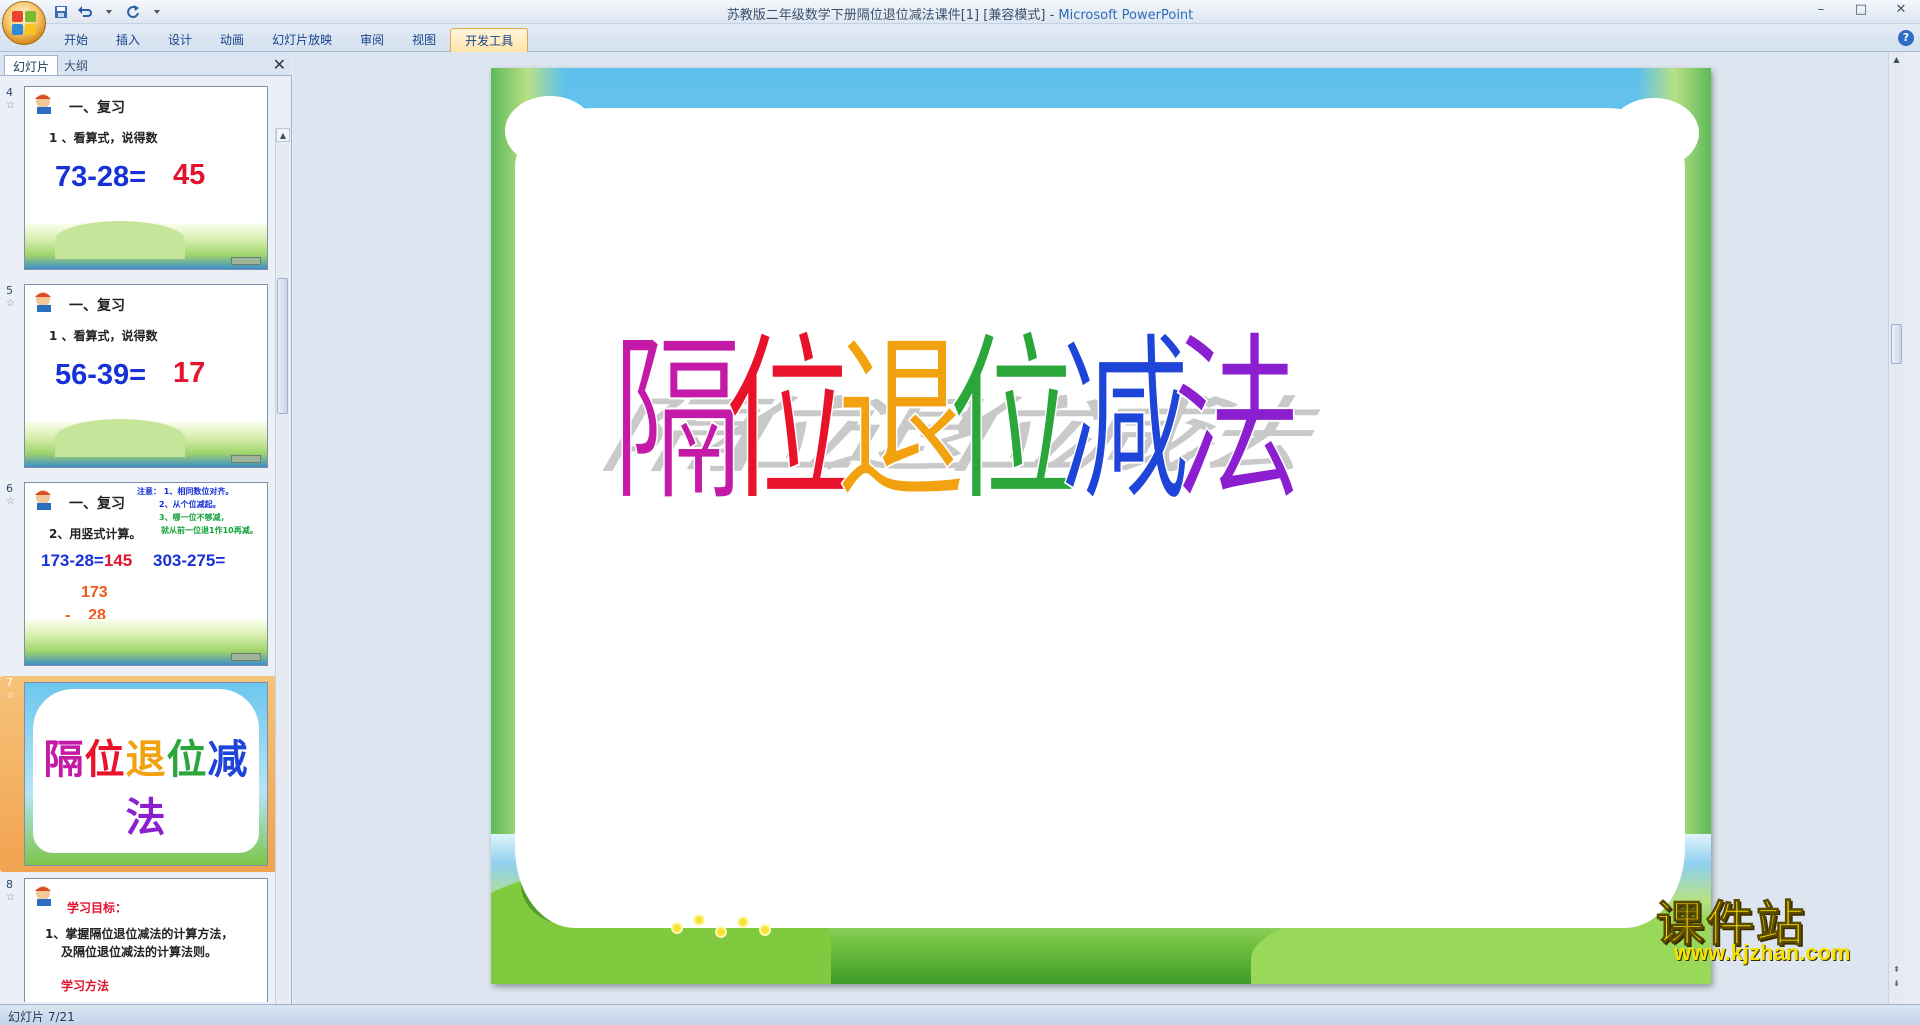 The height and width of the screenshot is (1025, 1920). What do you see at coordinates (9, 290) in the screenshot?
I see `slide-number: 5` at bounding box center [9, 290].